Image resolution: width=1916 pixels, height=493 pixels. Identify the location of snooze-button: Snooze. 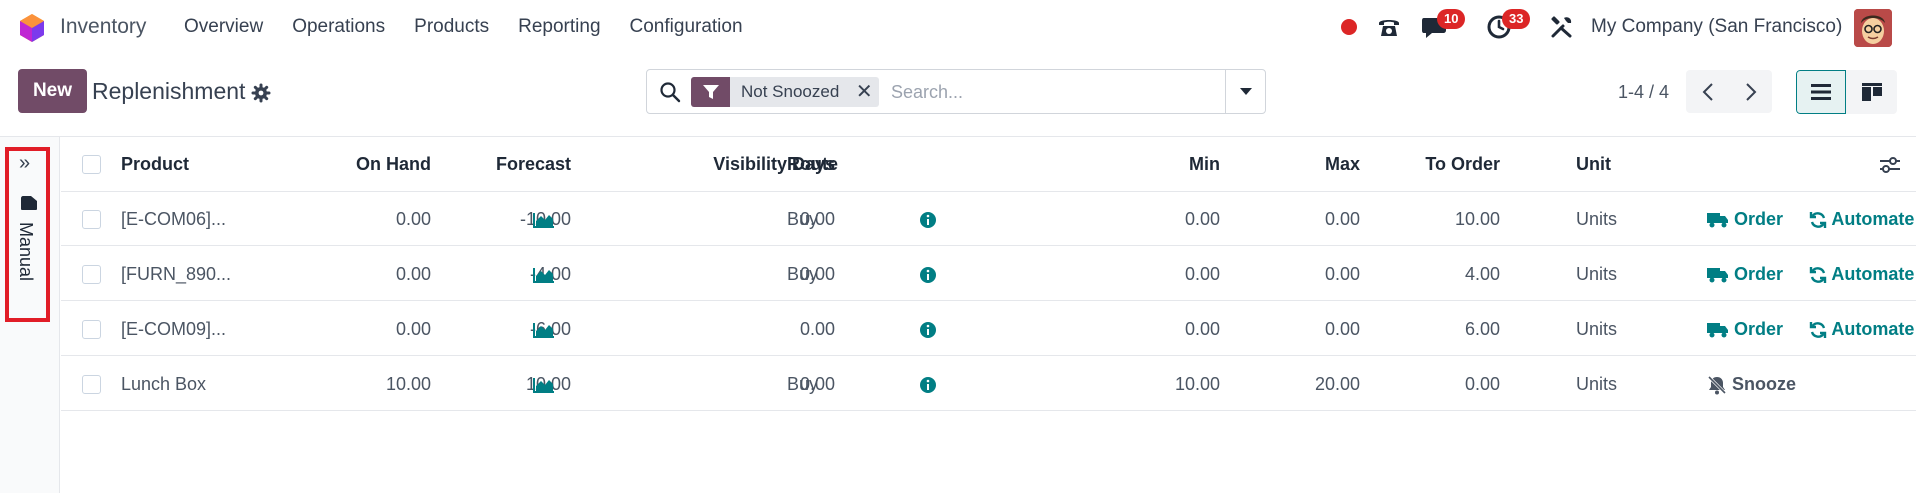
(1751, 384).